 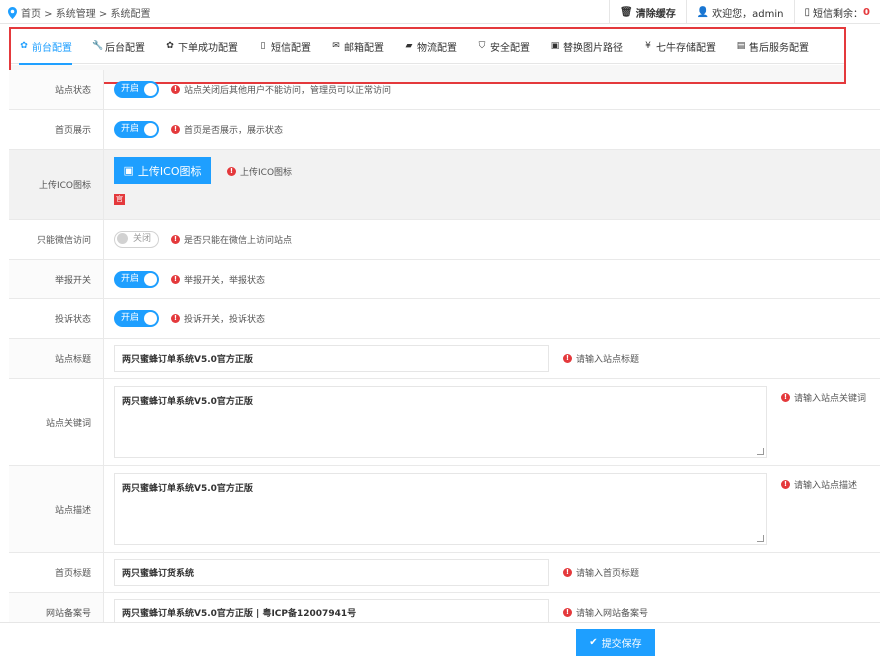 What do you see at coordinates (136, 129) in the screenshot?
I see `home-display-switch: 开启` at bounding box center [136, 129].